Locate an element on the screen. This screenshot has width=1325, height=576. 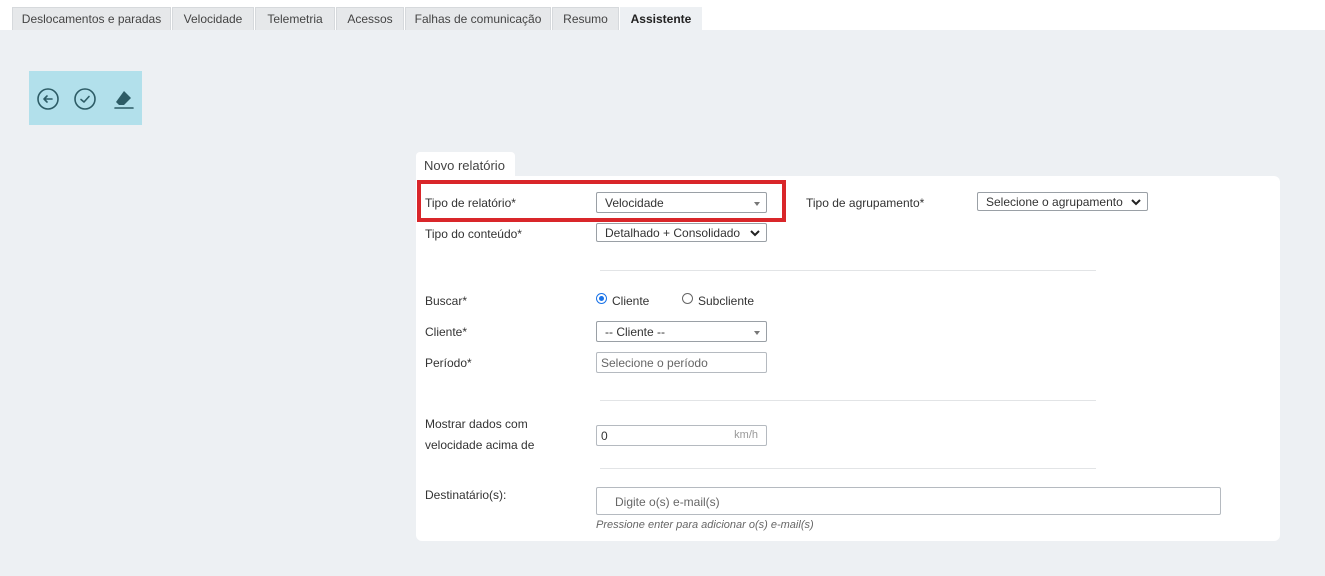
speed-unit: km/h is located at coordinates (746, 435).